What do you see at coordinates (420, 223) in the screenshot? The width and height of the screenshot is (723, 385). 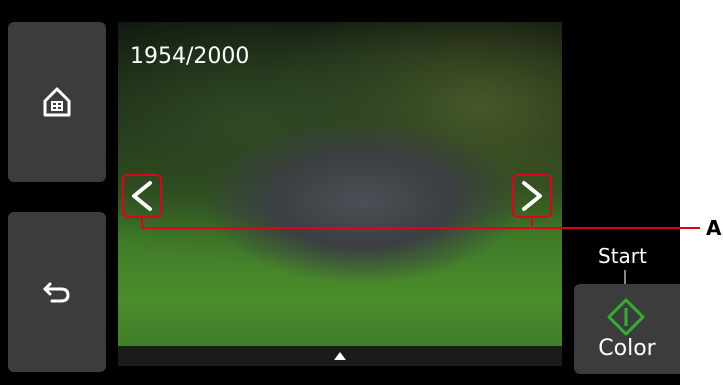 I see `callout-lines` at bounding box center [420, 223].